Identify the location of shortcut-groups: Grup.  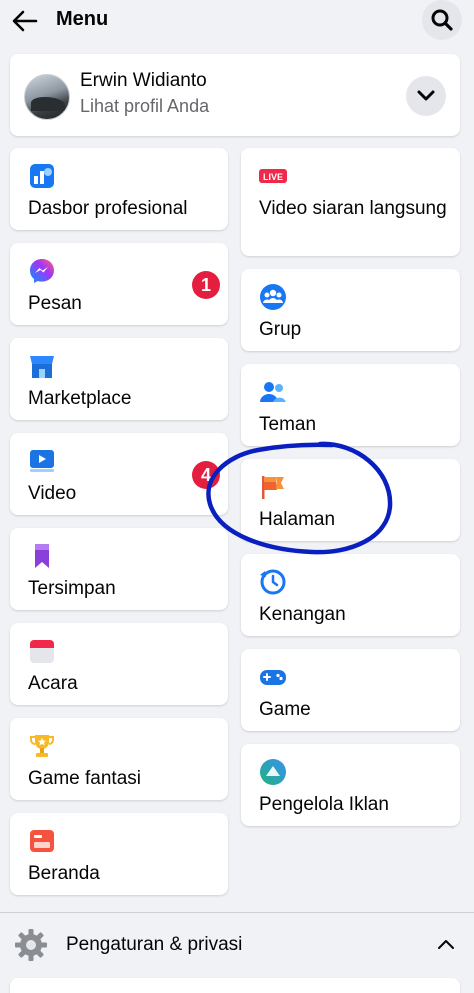
(350, 310).